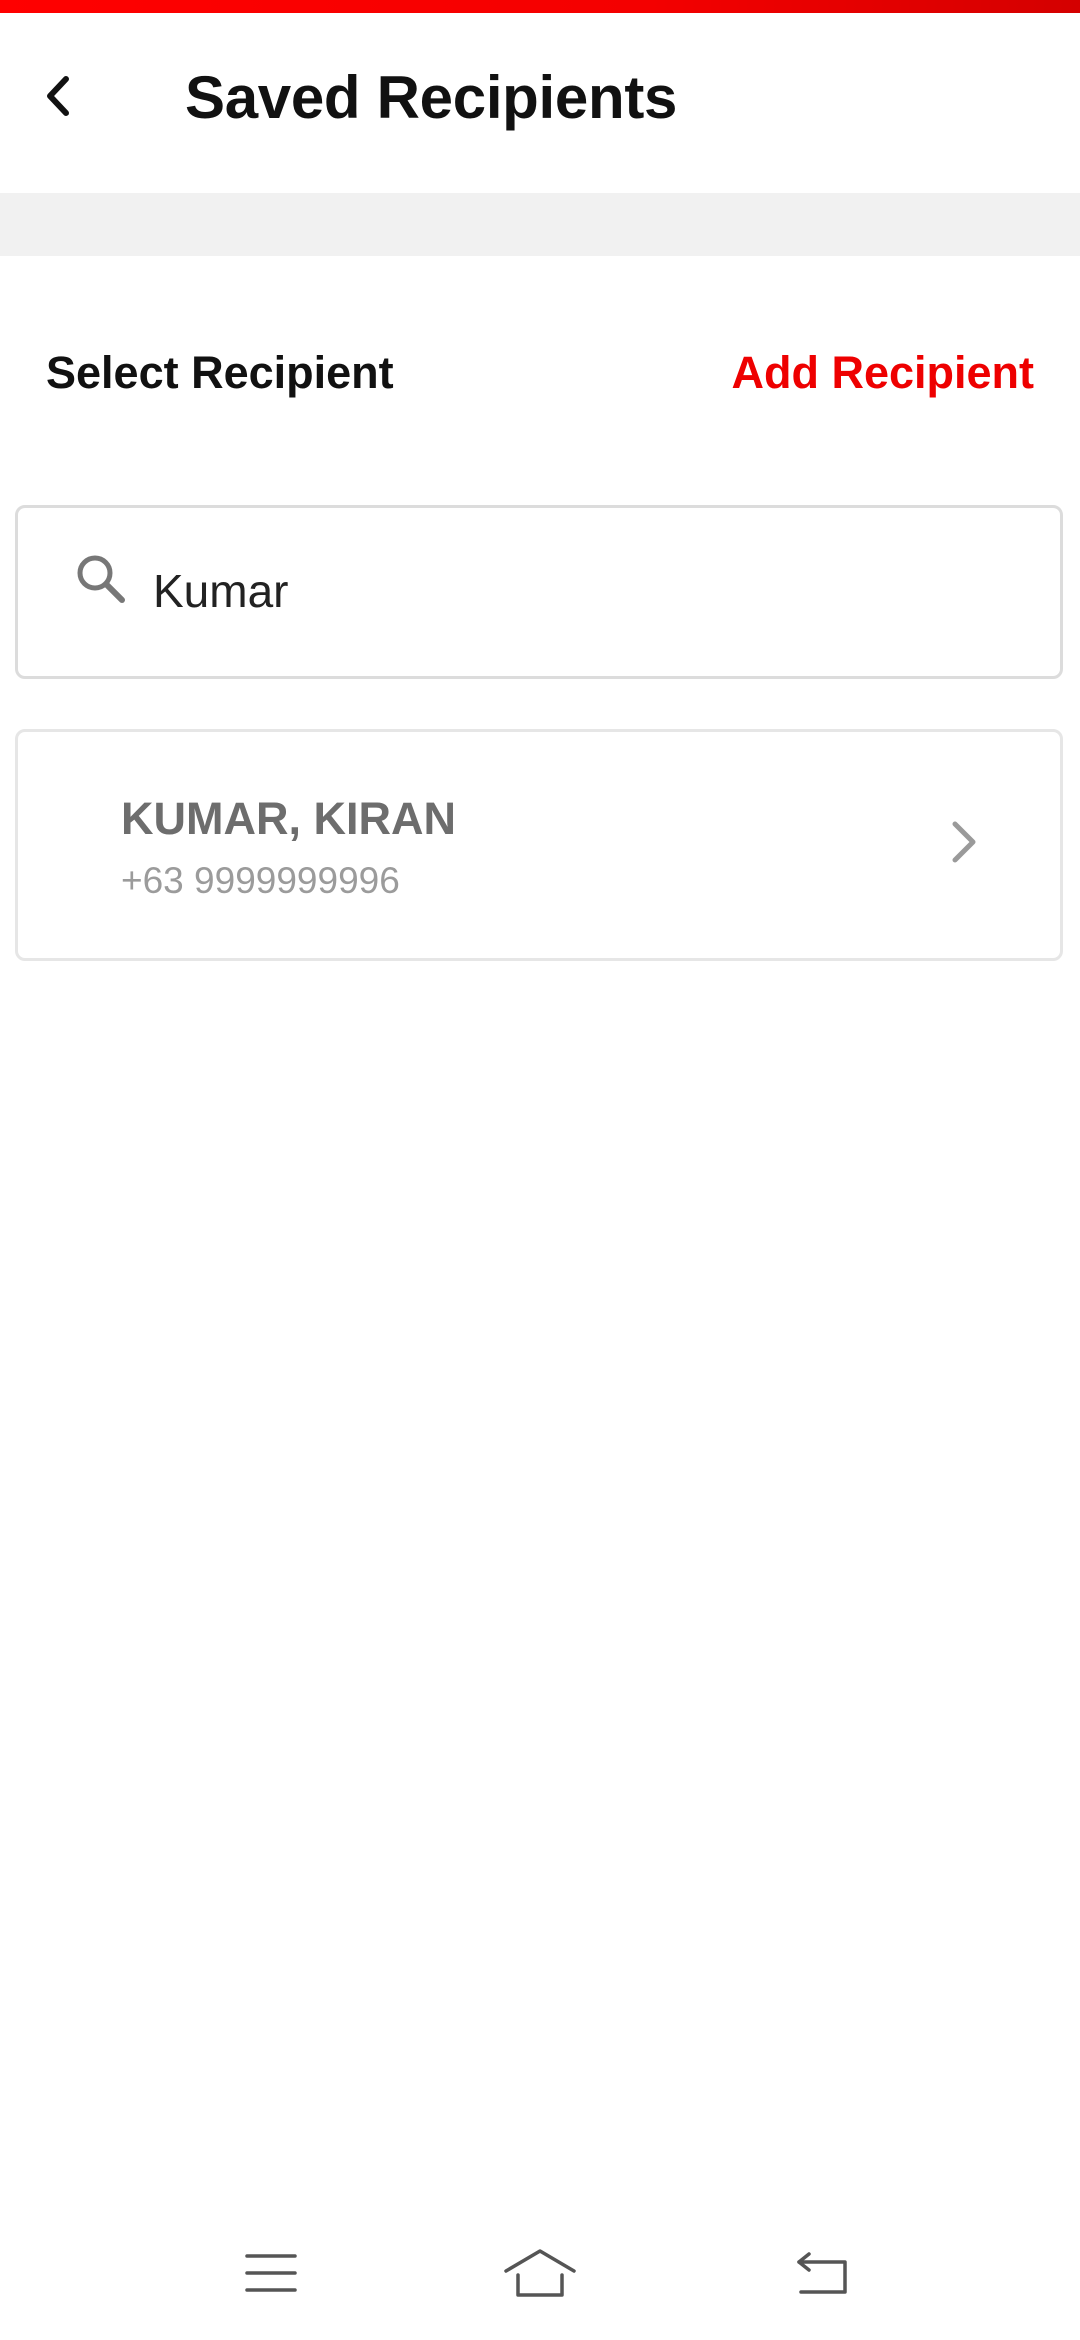 The width and height of the screenshot is (1080, 2340). I want to click on nav-back-button, so click(823, 2273).